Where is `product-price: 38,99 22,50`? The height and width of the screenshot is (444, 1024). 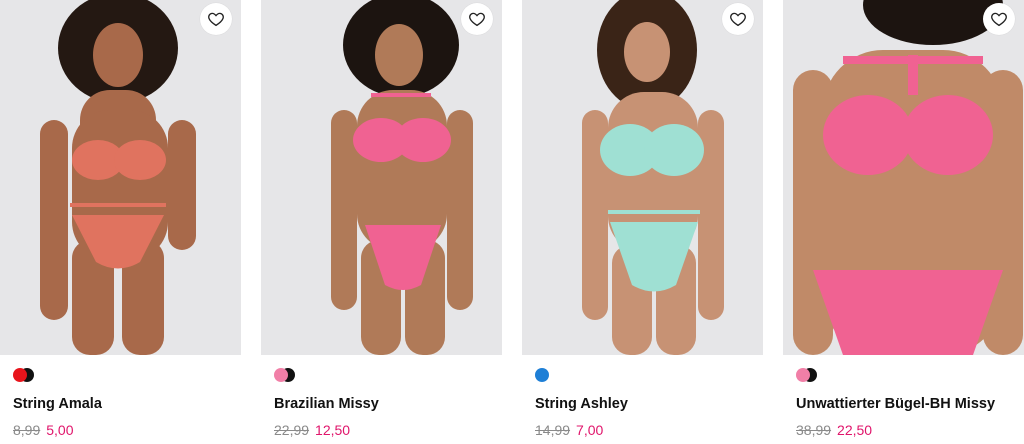 product-price: 38,99 22,50 is located at coordinates (834, 430).